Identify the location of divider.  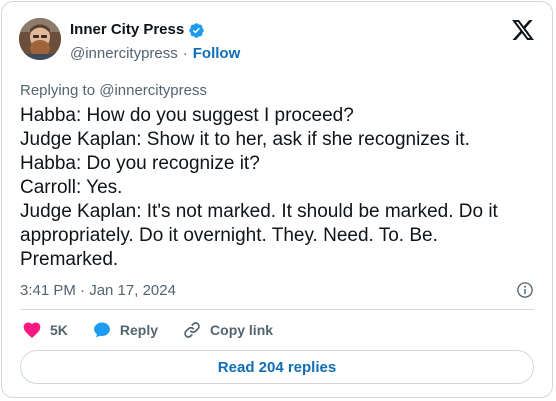
(277, 309).